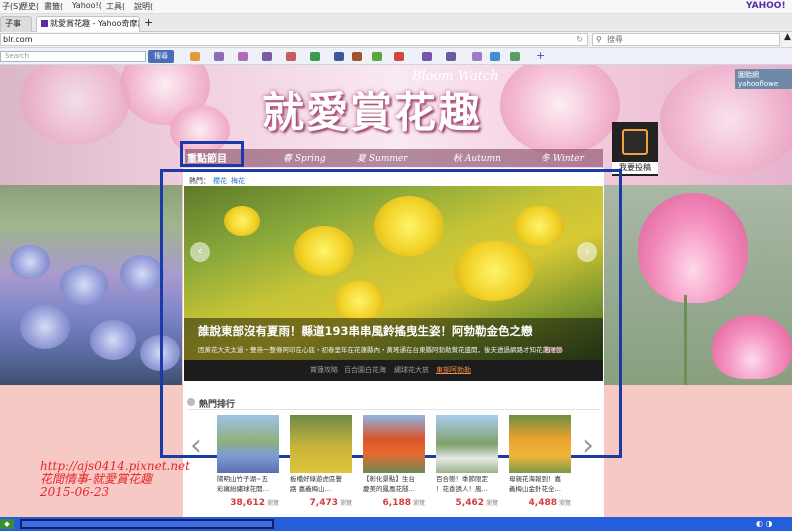 The height and width of the screenshot is (531, 792). Describe the element at coordinates (377, 56) in the screenshot. I see `toolbar-sport-icon` at that location.